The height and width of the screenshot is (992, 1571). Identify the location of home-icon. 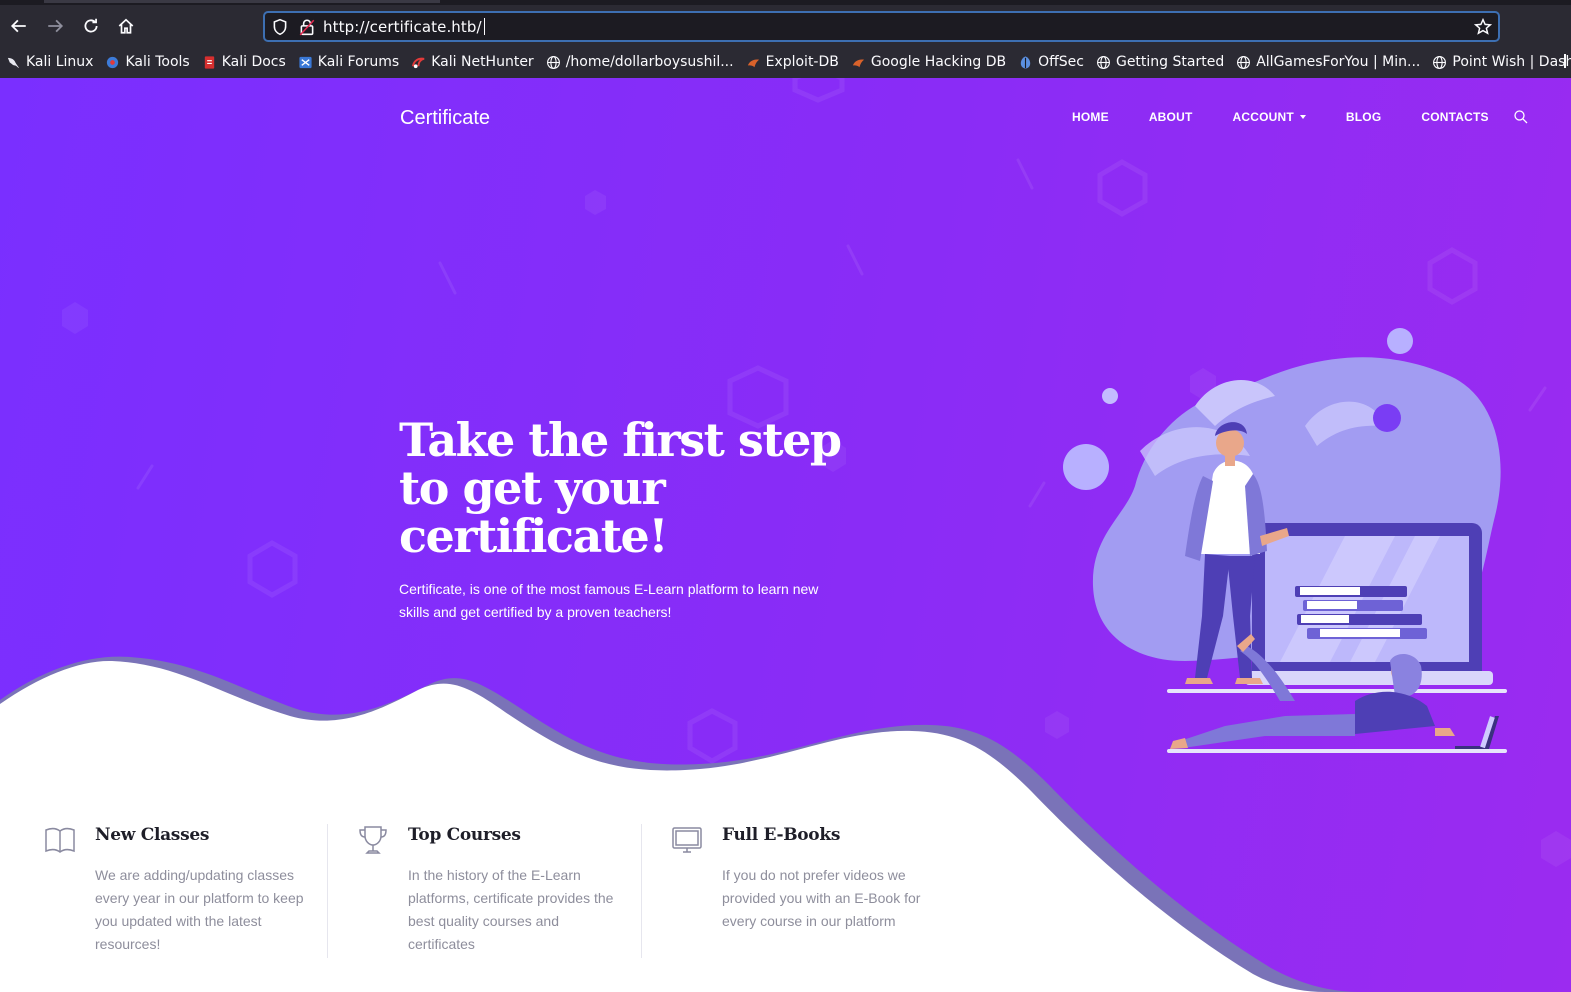
(126, 26).